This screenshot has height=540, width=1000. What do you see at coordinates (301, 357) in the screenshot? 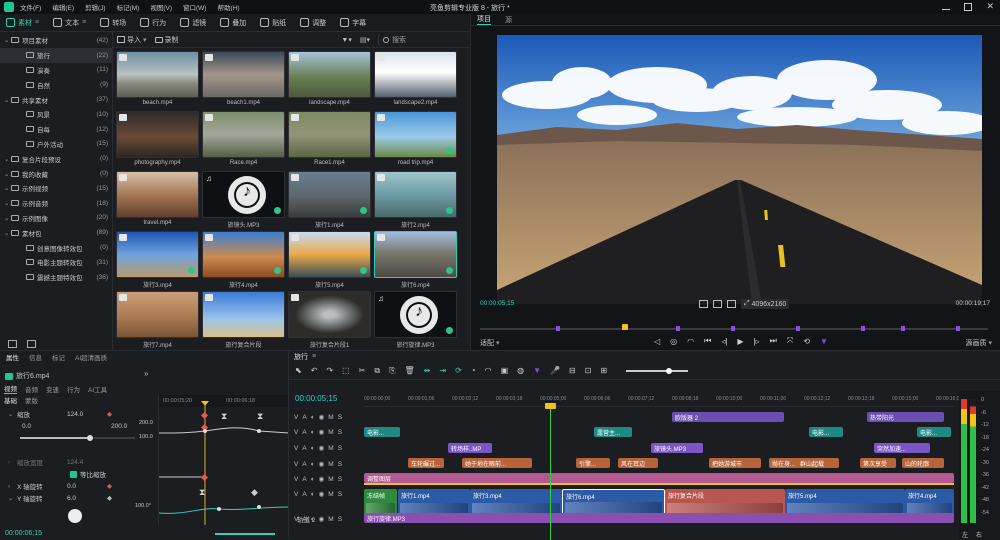
I see `timeline-tab: 旅行` at bounding box center [301, 357].